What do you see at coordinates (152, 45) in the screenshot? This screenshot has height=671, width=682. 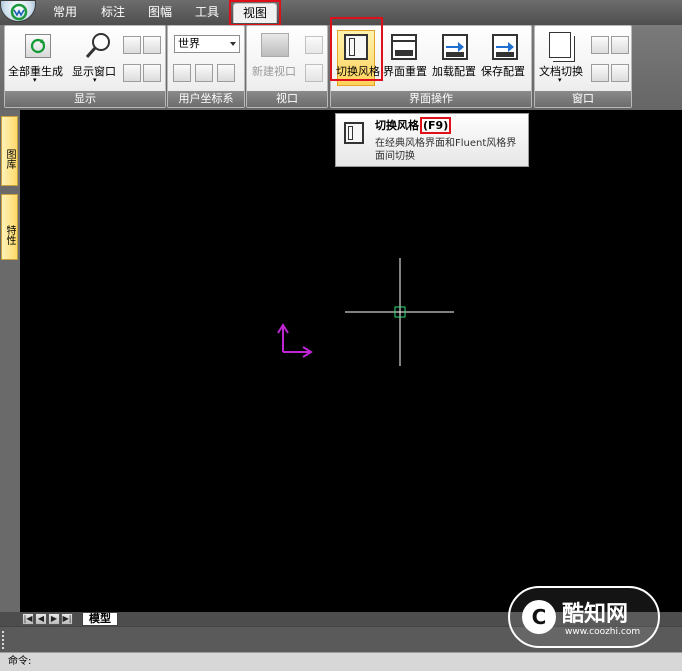 I see `zoom-realtime-icon` at bounding box center [152, 45].